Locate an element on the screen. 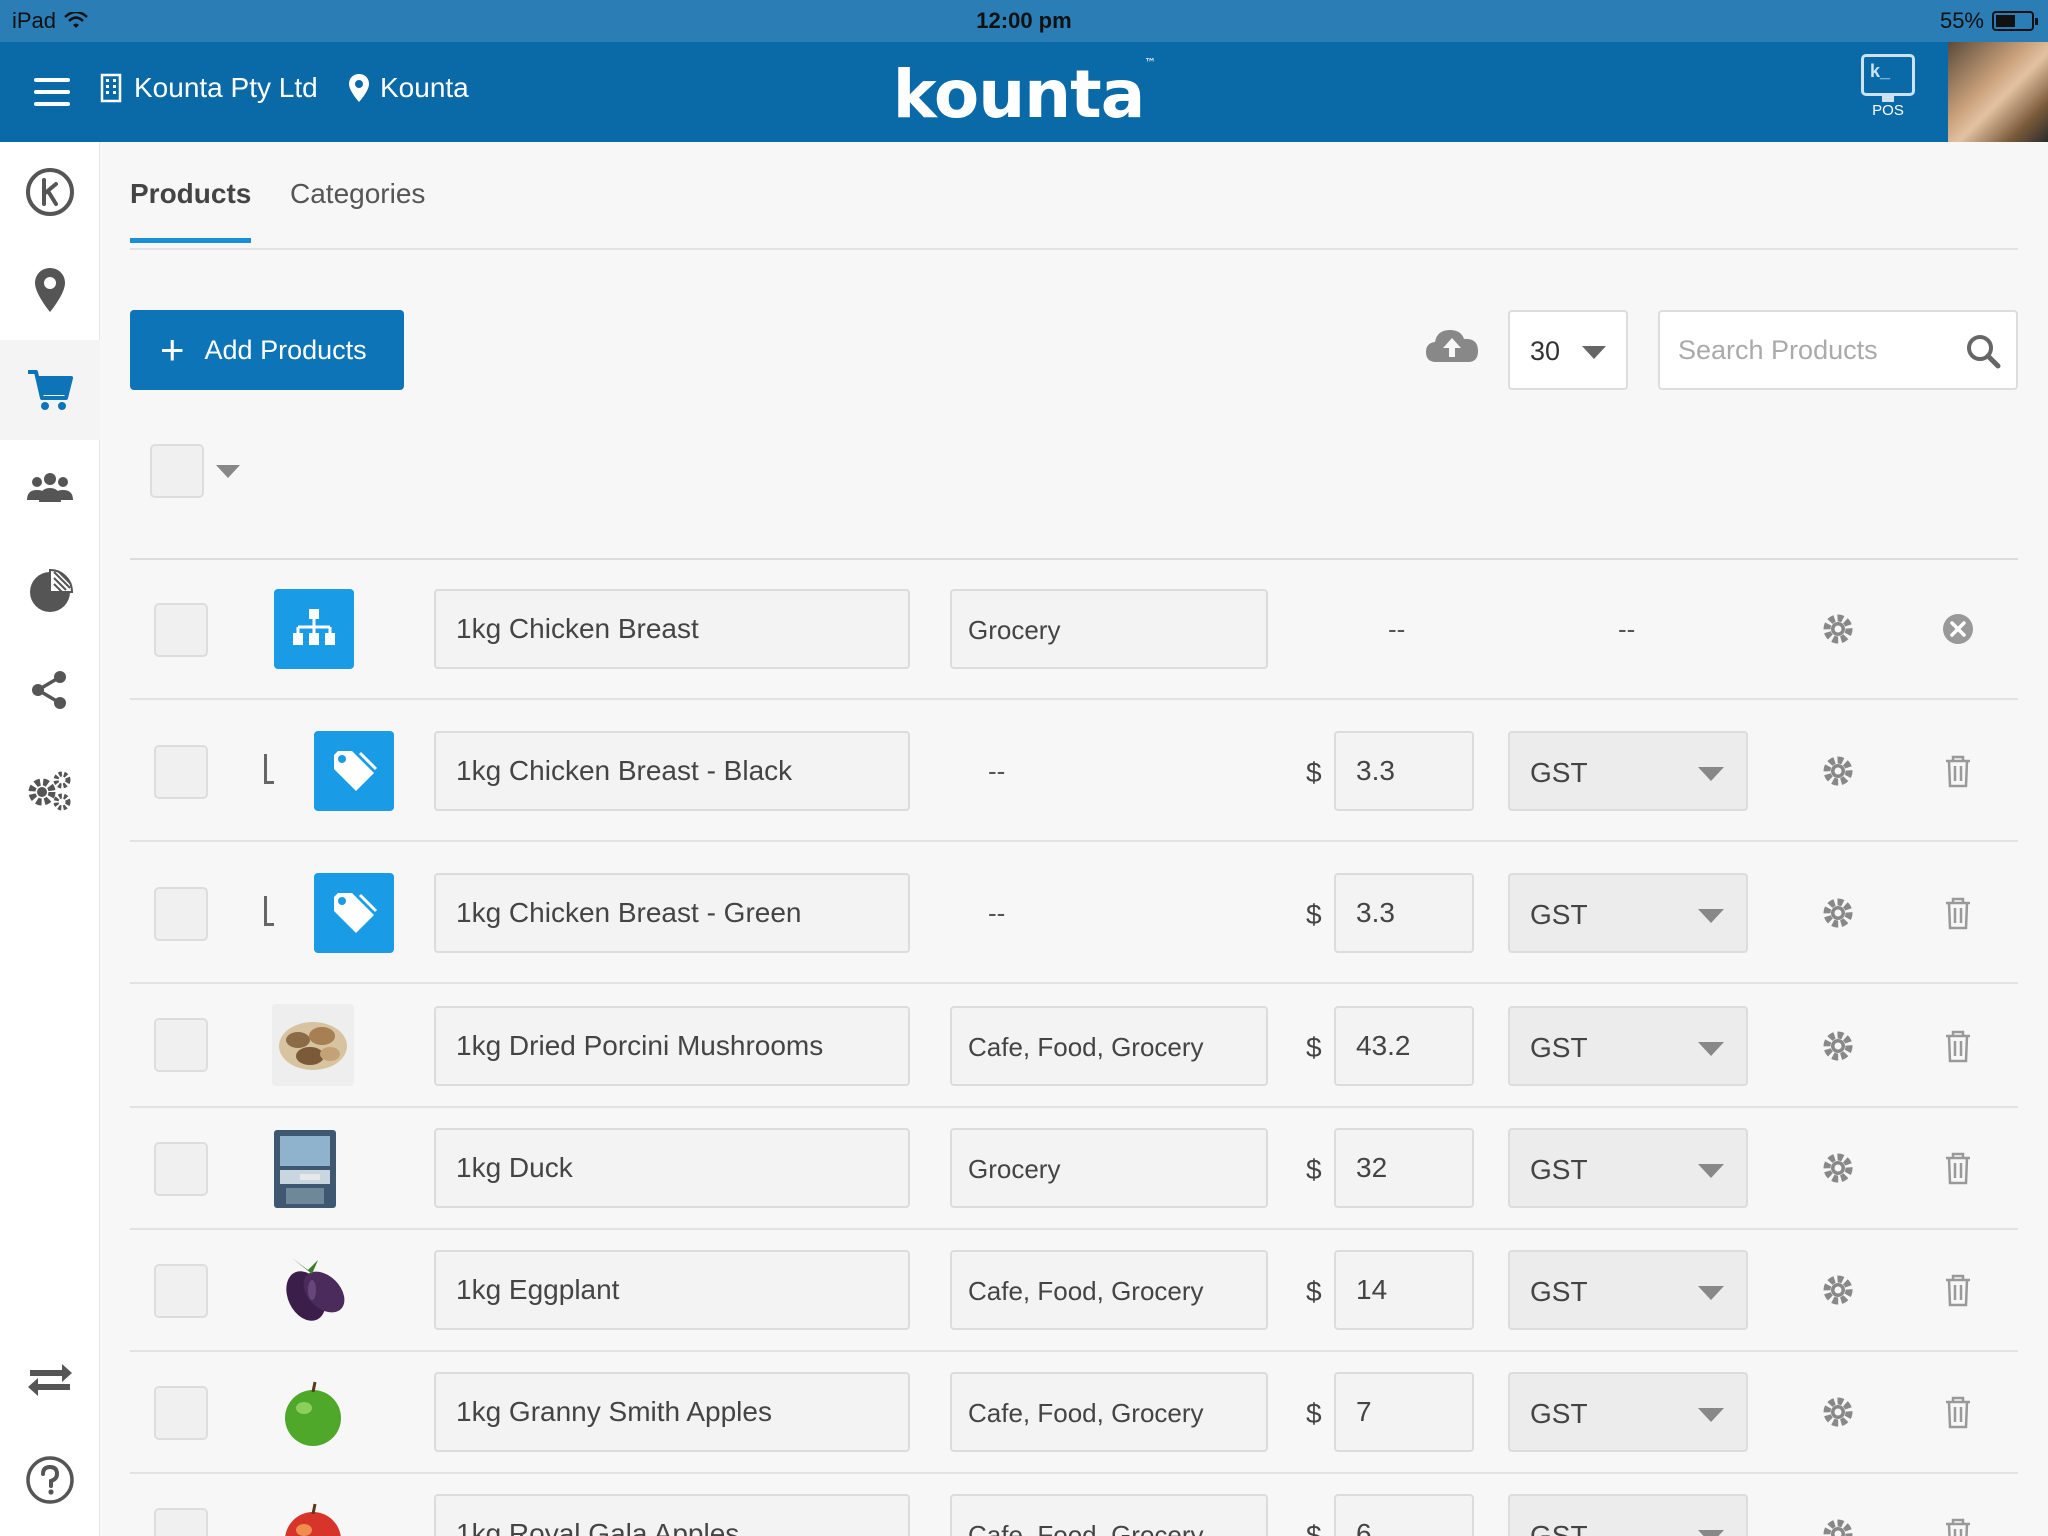 The image size is (2048, 1536). price-tag-icon is located at coordinates (356, 913).